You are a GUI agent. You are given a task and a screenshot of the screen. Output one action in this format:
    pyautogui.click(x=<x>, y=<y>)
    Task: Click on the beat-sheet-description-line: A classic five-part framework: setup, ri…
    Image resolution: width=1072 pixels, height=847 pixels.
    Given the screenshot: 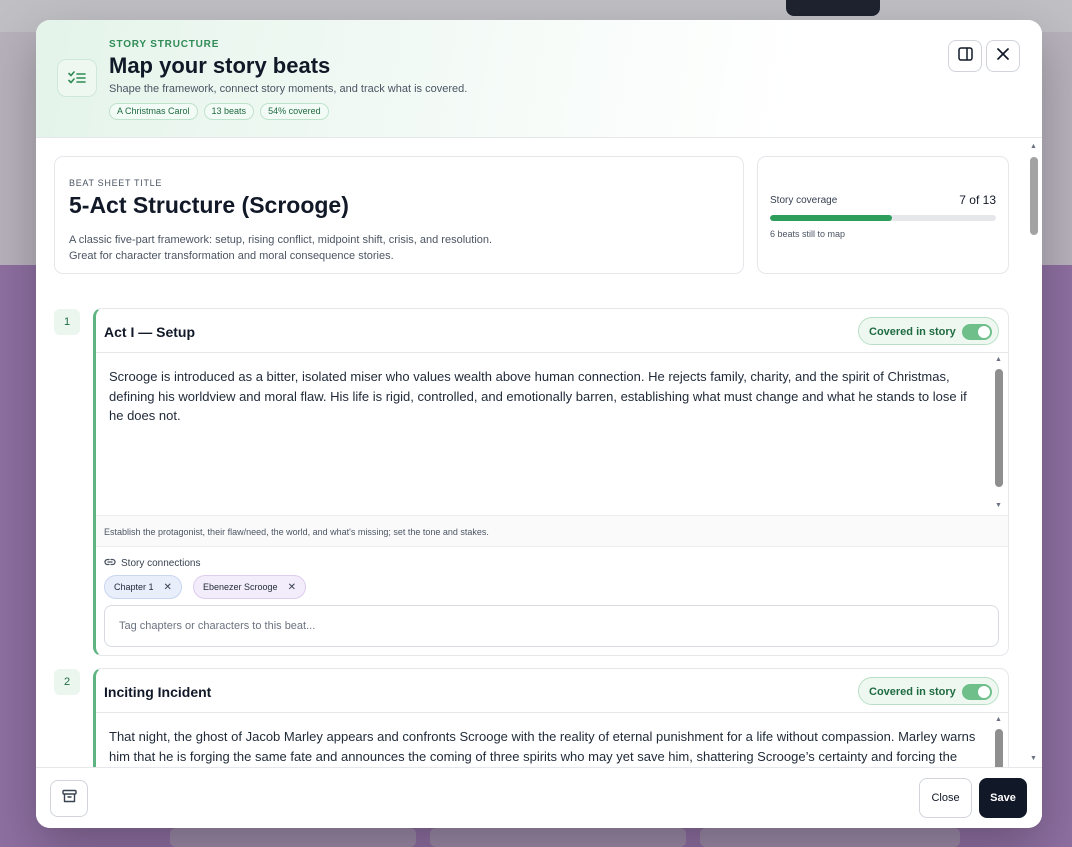 What is the action you would take?
    pyautogui.click(x=281, y=240)
    